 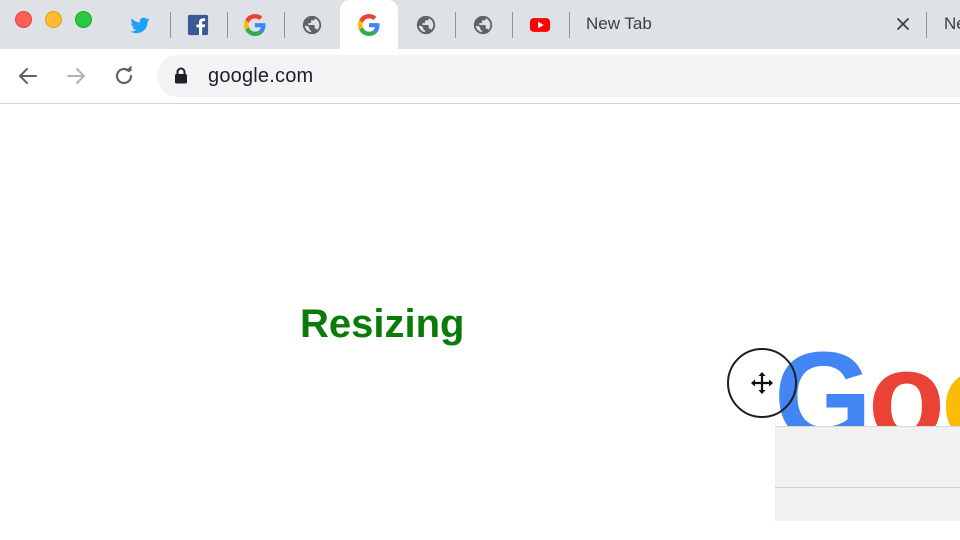 I want to click on tab-twitter, so click(x=140, y=24).